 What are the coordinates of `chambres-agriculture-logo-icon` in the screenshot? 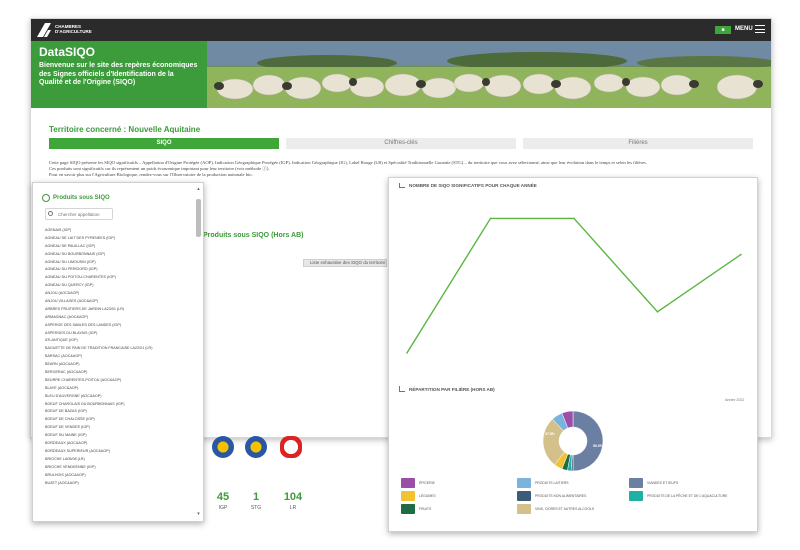 It's located at (44, 30).